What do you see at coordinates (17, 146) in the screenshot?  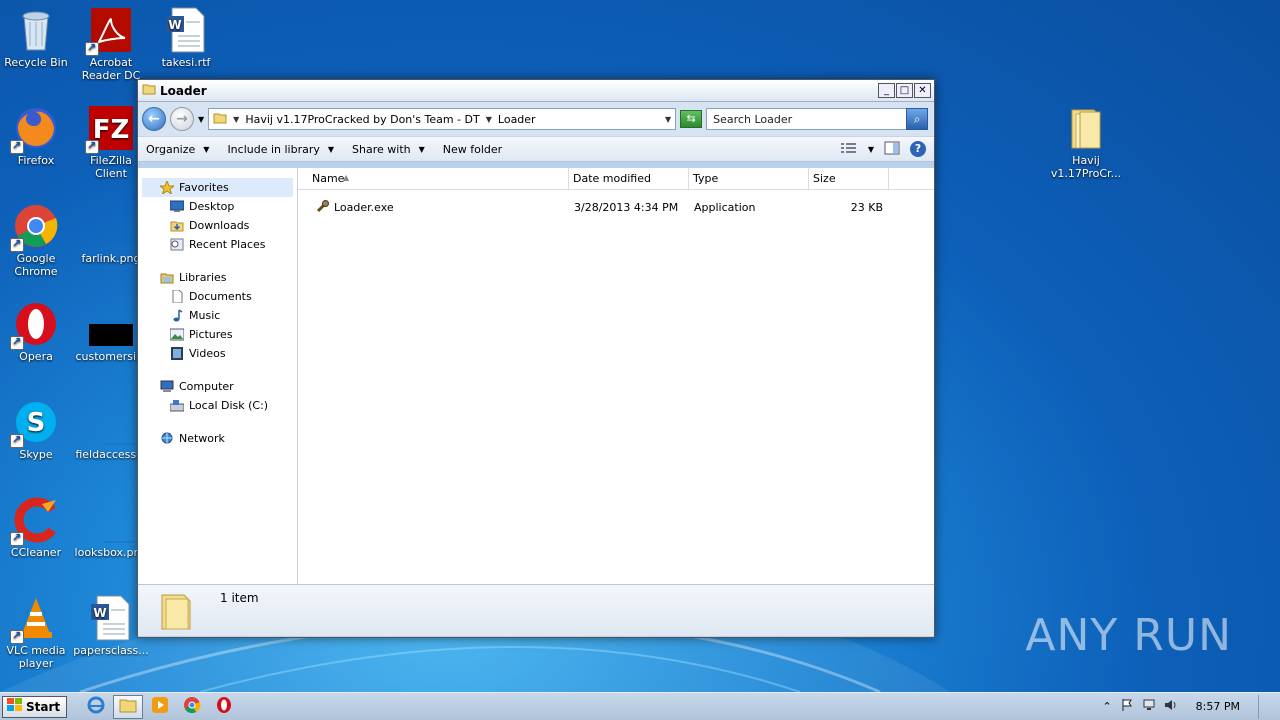 I see `shortcut-arrow-icon` at bounding box center [17, 146].